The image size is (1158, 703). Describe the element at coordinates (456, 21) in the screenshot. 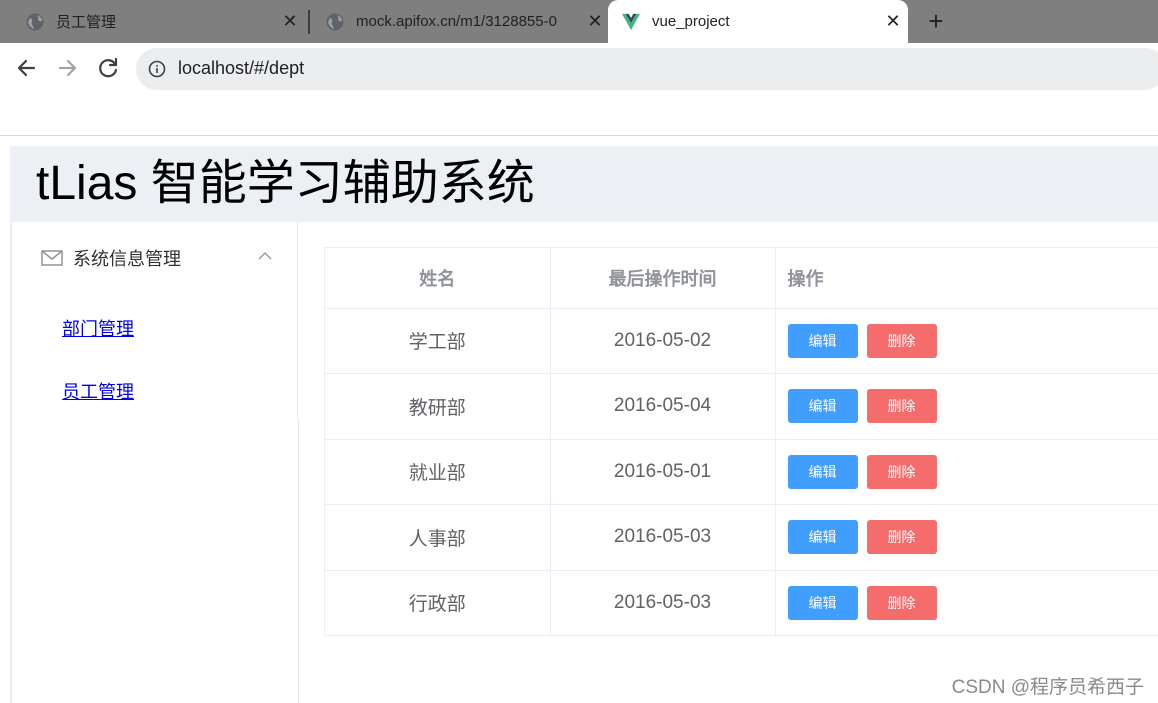

I see `tab-title: mock.apifox.cn/m1/3128855-0` at that location.